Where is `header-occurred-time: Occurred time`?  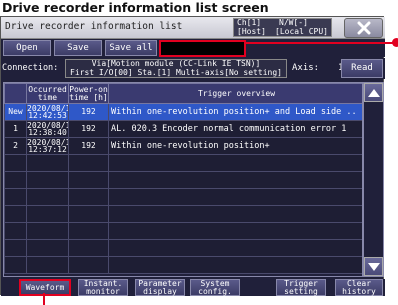
header-occurred-time: Occurred time is located at coordinates (47, 93).